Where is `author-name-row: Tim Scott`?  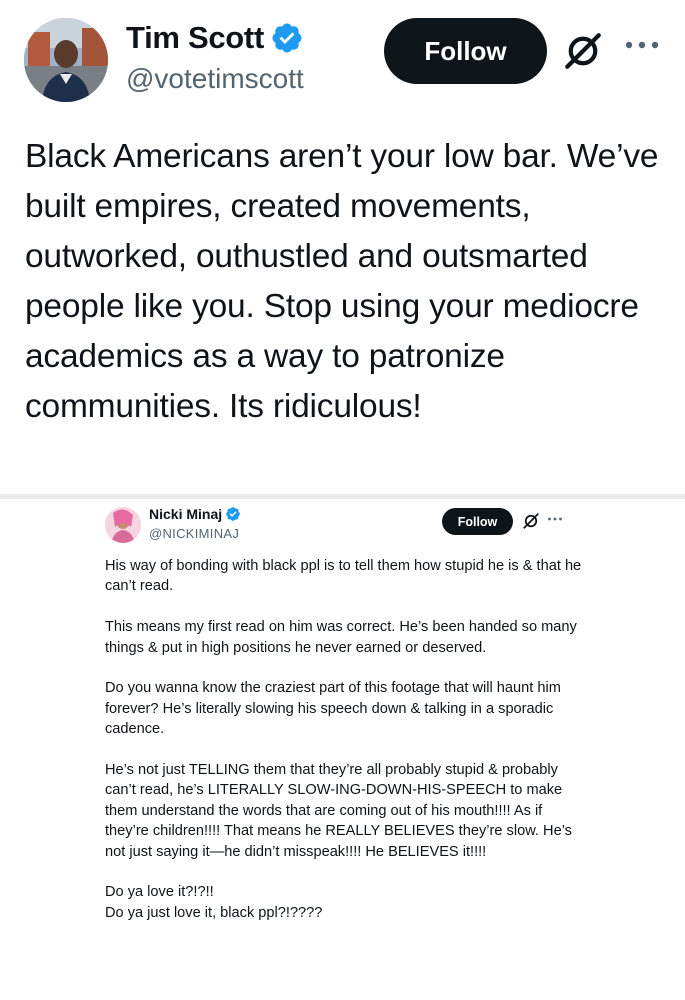 author-name-row: Tim Scott is located at coordinates (215, 38).